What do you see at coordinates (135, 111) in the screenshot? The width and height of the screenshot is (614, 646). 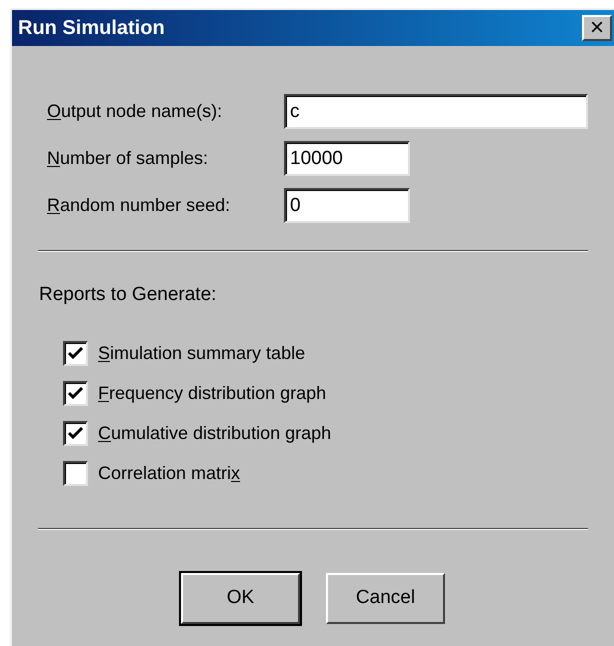 I see `field-label: Output node name(s):` at bounding box center [135, 111].